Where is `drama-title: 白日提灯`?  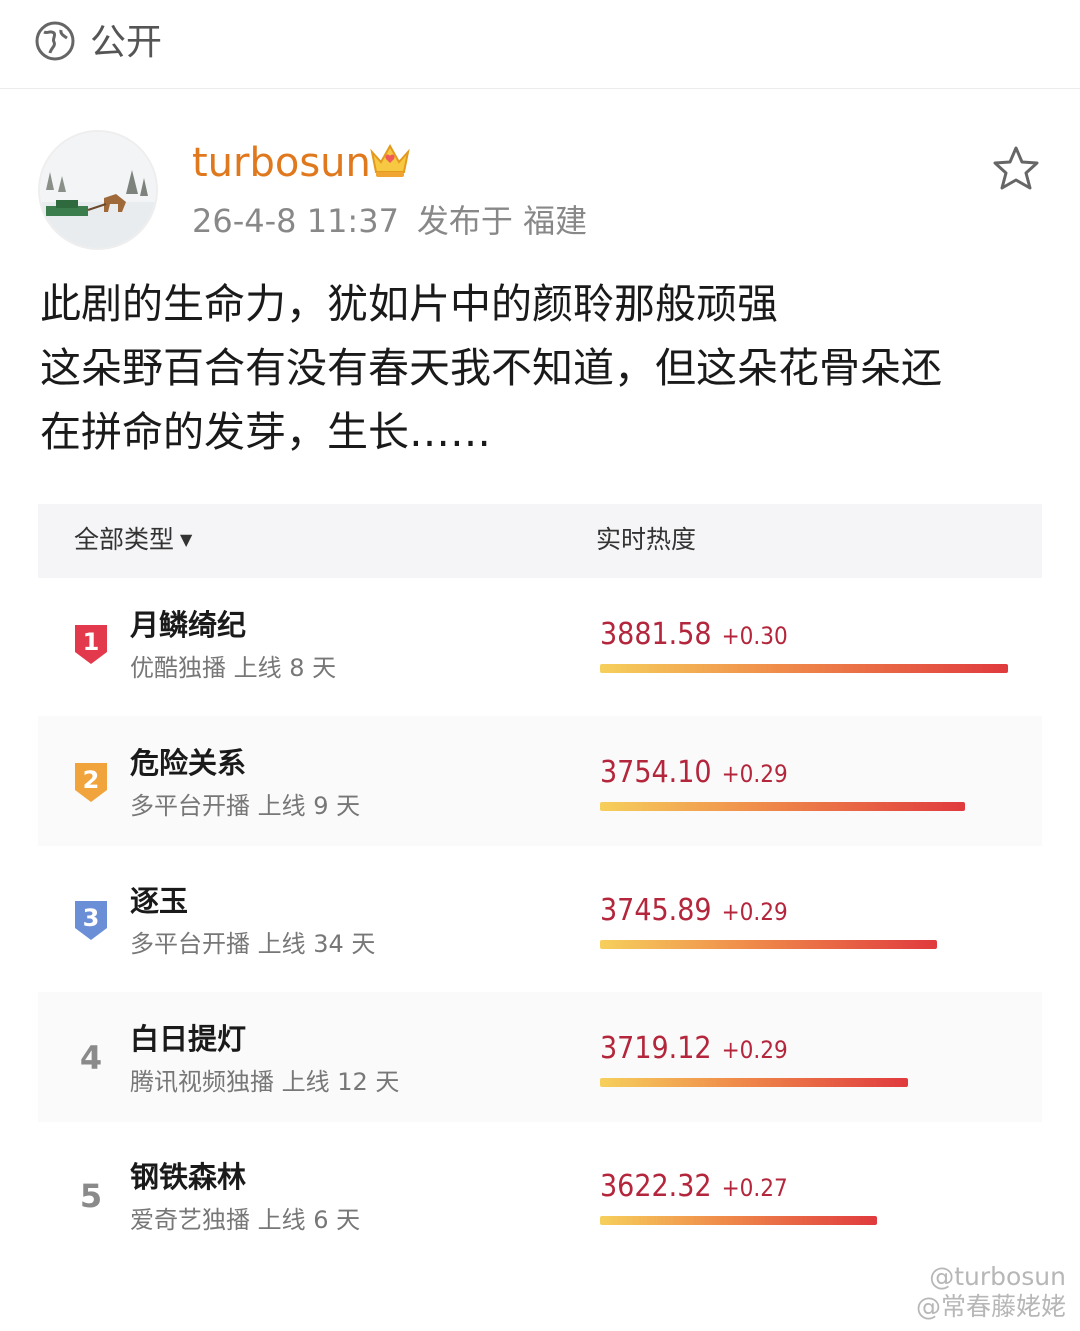
drama-title: 白日提灯 is located at coordinates (188, 1039).